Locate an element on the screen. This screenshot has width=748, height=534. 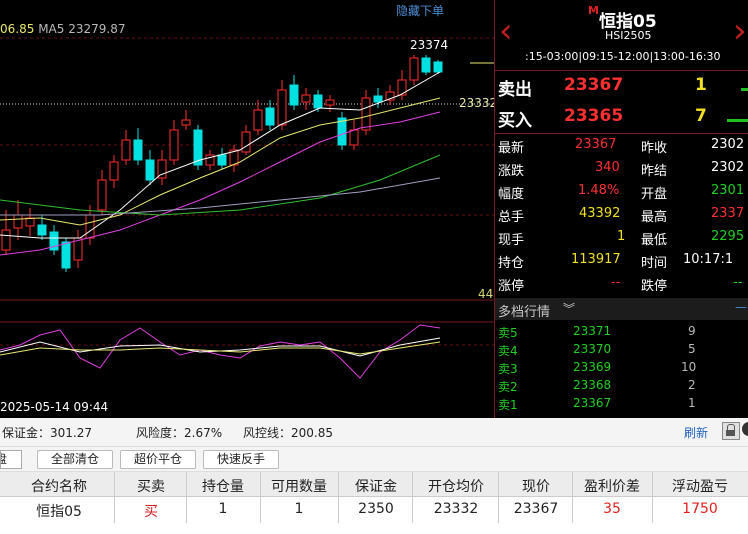
stat-limit-up-label: 涨停 is located at coordinates (511, 286).